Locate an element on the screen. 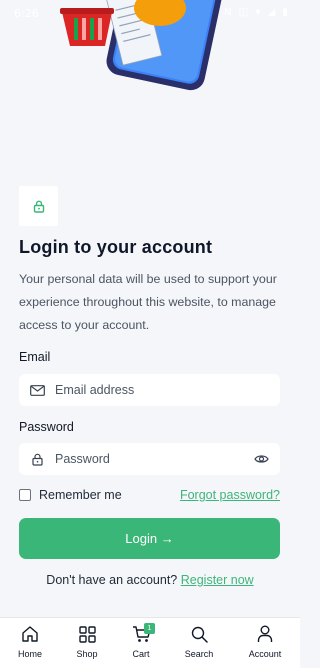 The width and height of the screenshot is (320, 668). nav-cart-label: Cart is located at coordinates (141, 654).